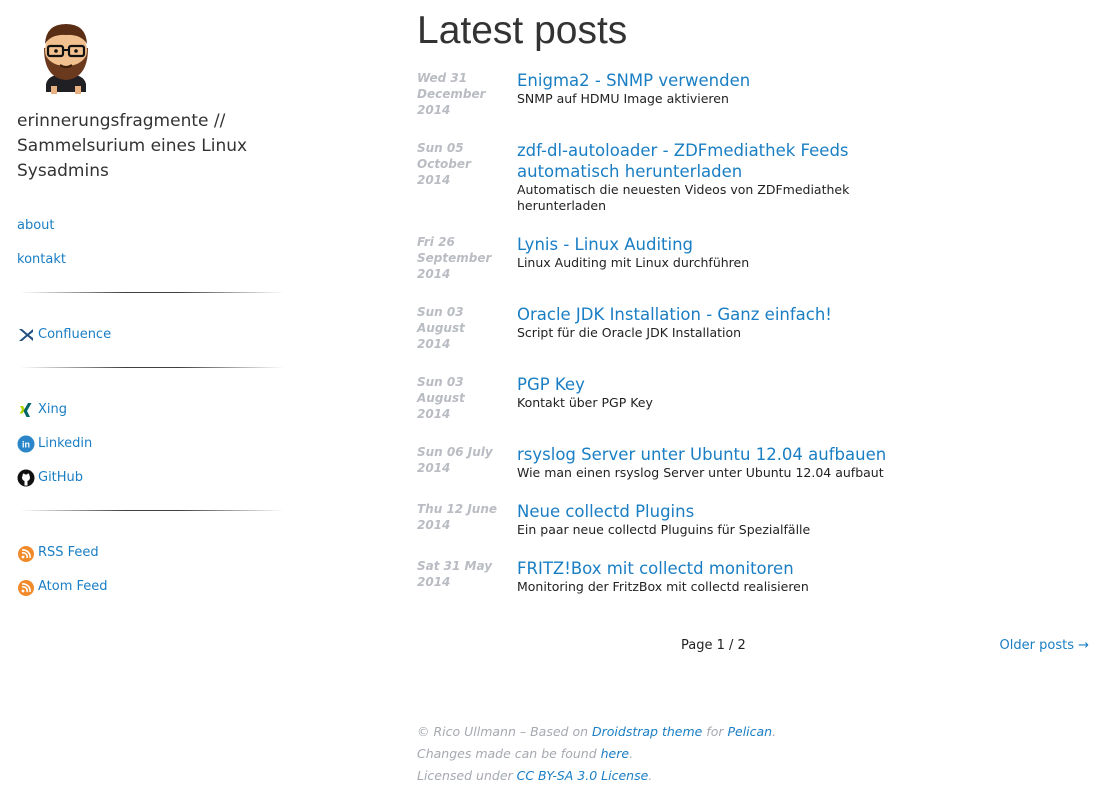 Image resolution: width=1097 pixels, height=792 pixels. What do you see at coordinates (53, 409) in the screenshot?
I see `link-xing-label: Xing` at bounding box center [53, 409].